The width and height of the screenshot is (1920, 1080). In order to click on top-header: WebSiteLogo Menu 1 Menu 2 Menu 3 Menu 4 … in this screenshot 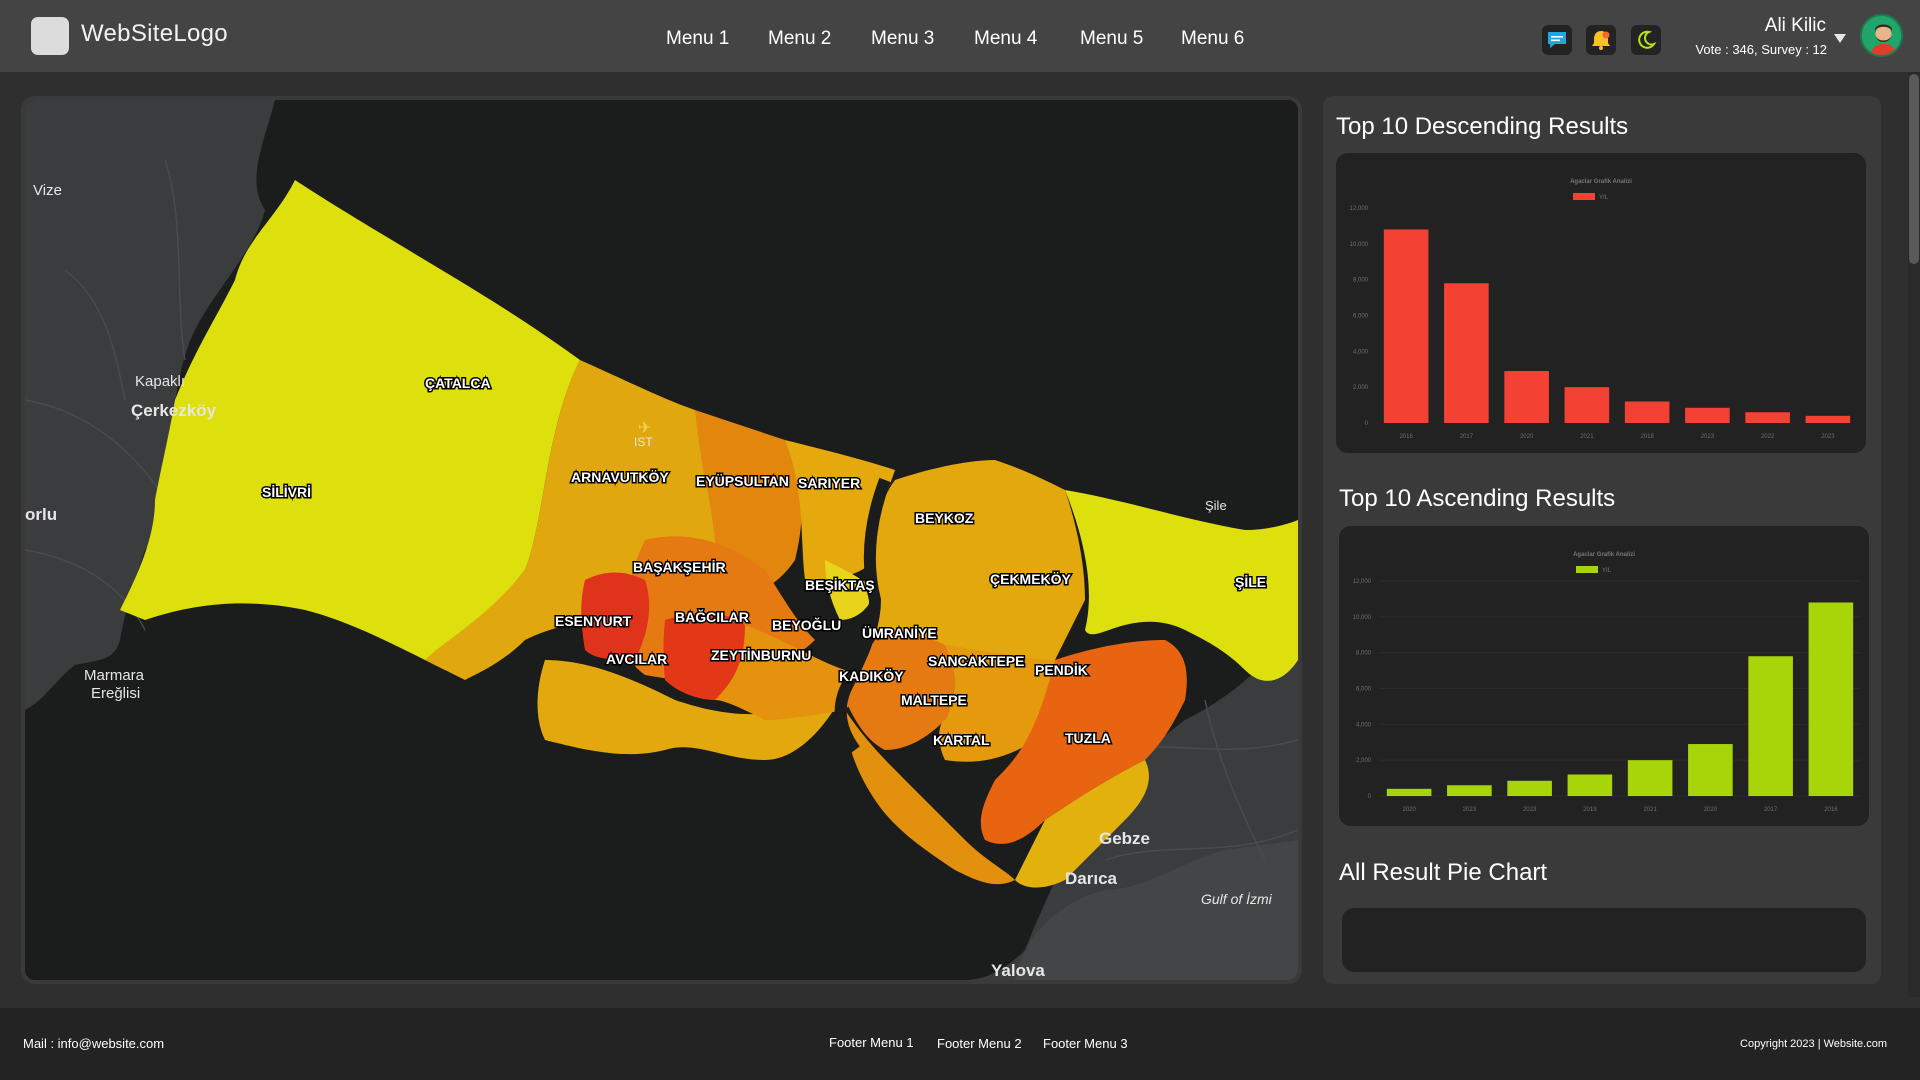, I will do `click(960, 36)`.